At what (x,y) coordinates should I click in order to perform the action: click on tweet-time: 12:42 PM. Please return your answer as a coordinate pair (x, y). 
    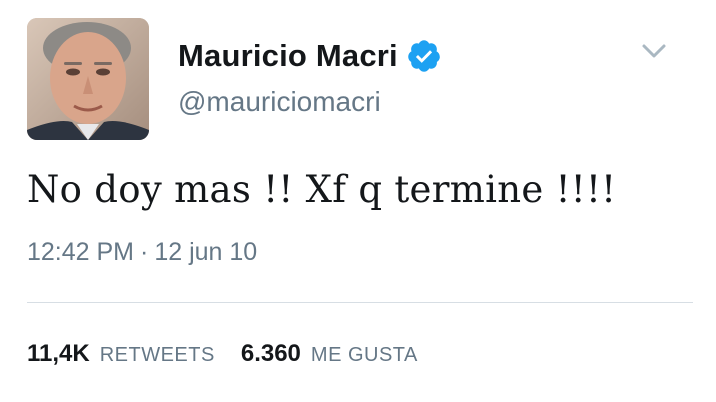
    Looking at the image, I should click on (81, 252).